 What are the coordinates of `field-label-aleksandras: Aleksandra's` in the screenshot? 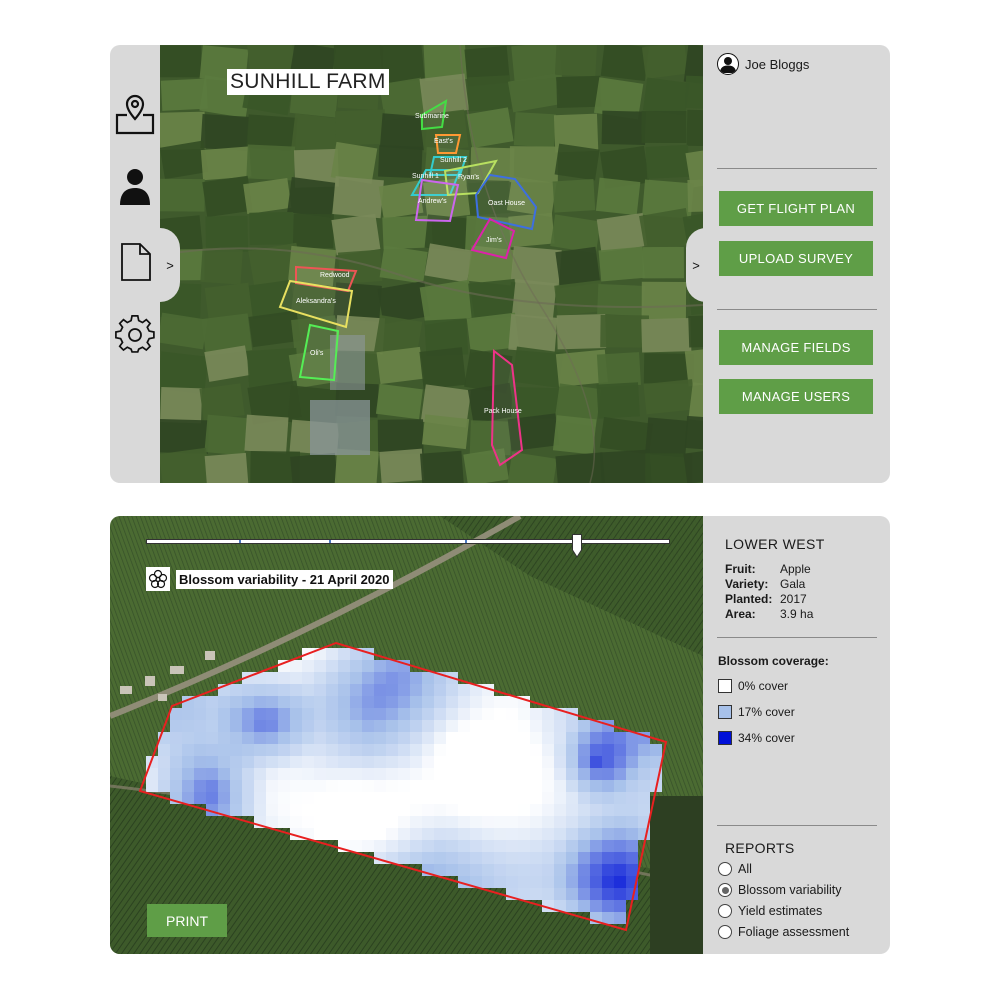 It's located at (316, 301).